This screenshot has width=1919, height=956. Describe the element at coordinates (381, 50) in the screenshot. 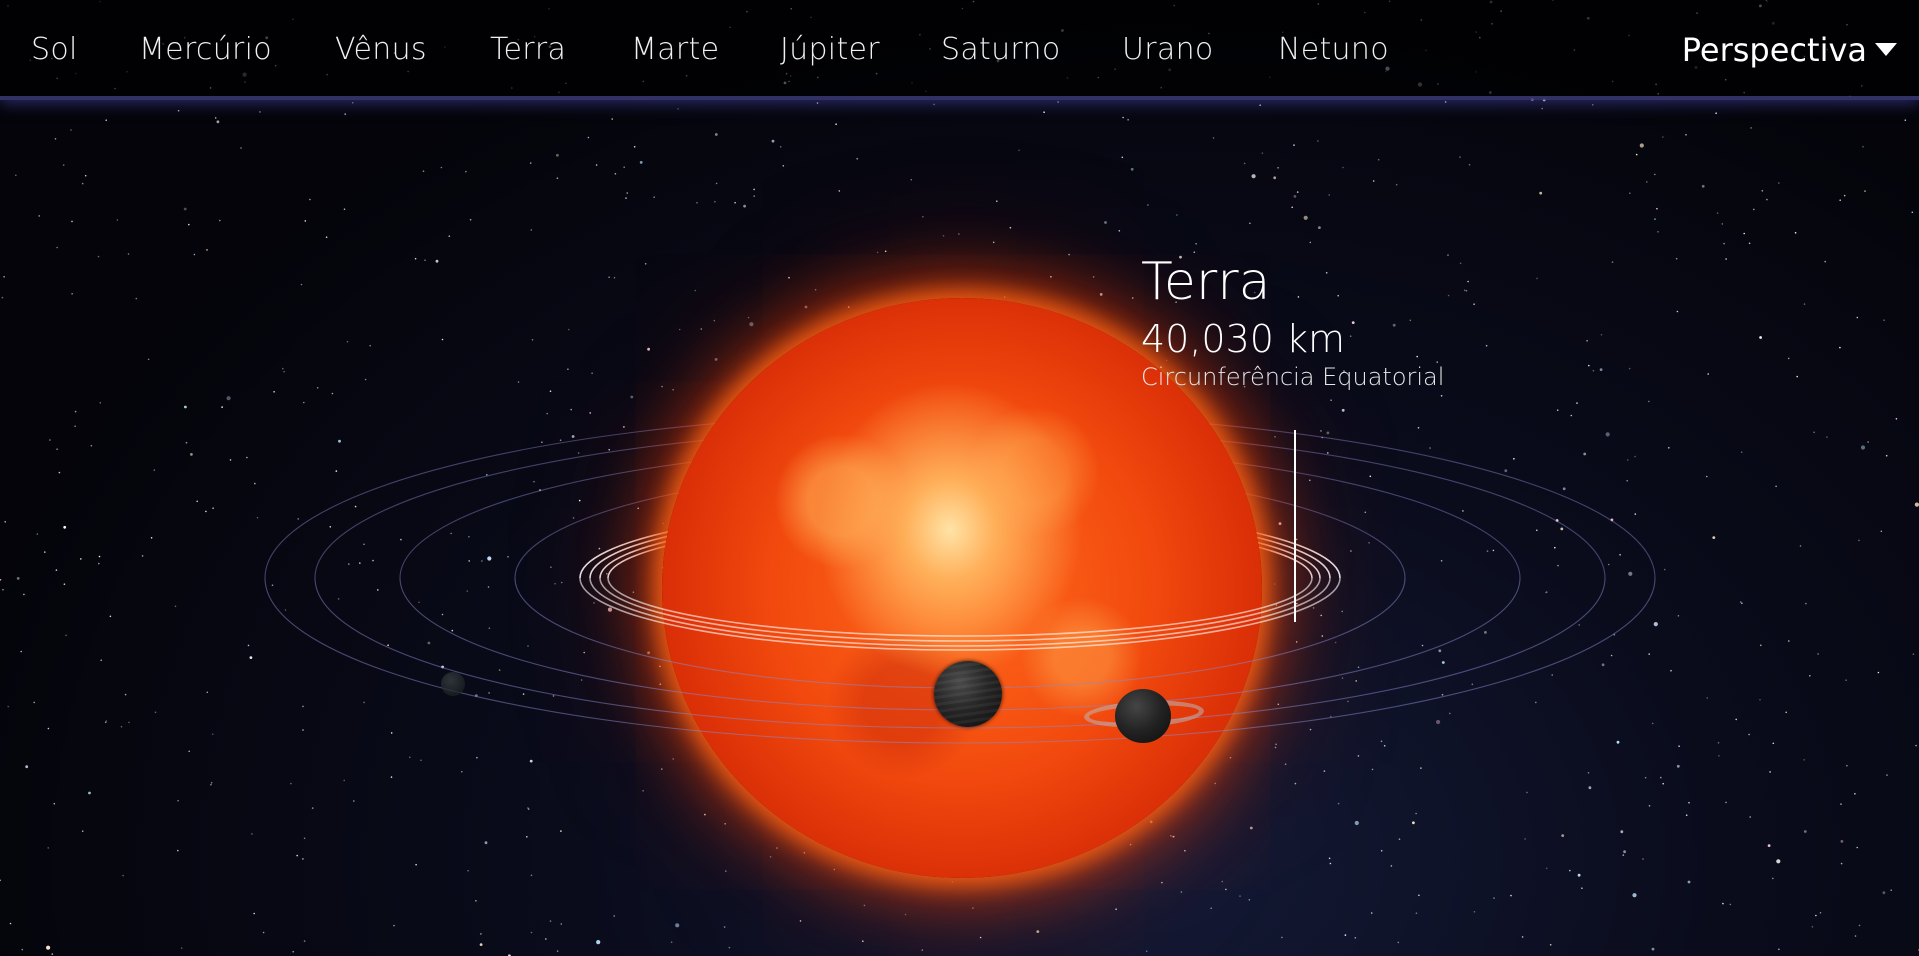

I see `nav-item-venus: Vênus` at that location.